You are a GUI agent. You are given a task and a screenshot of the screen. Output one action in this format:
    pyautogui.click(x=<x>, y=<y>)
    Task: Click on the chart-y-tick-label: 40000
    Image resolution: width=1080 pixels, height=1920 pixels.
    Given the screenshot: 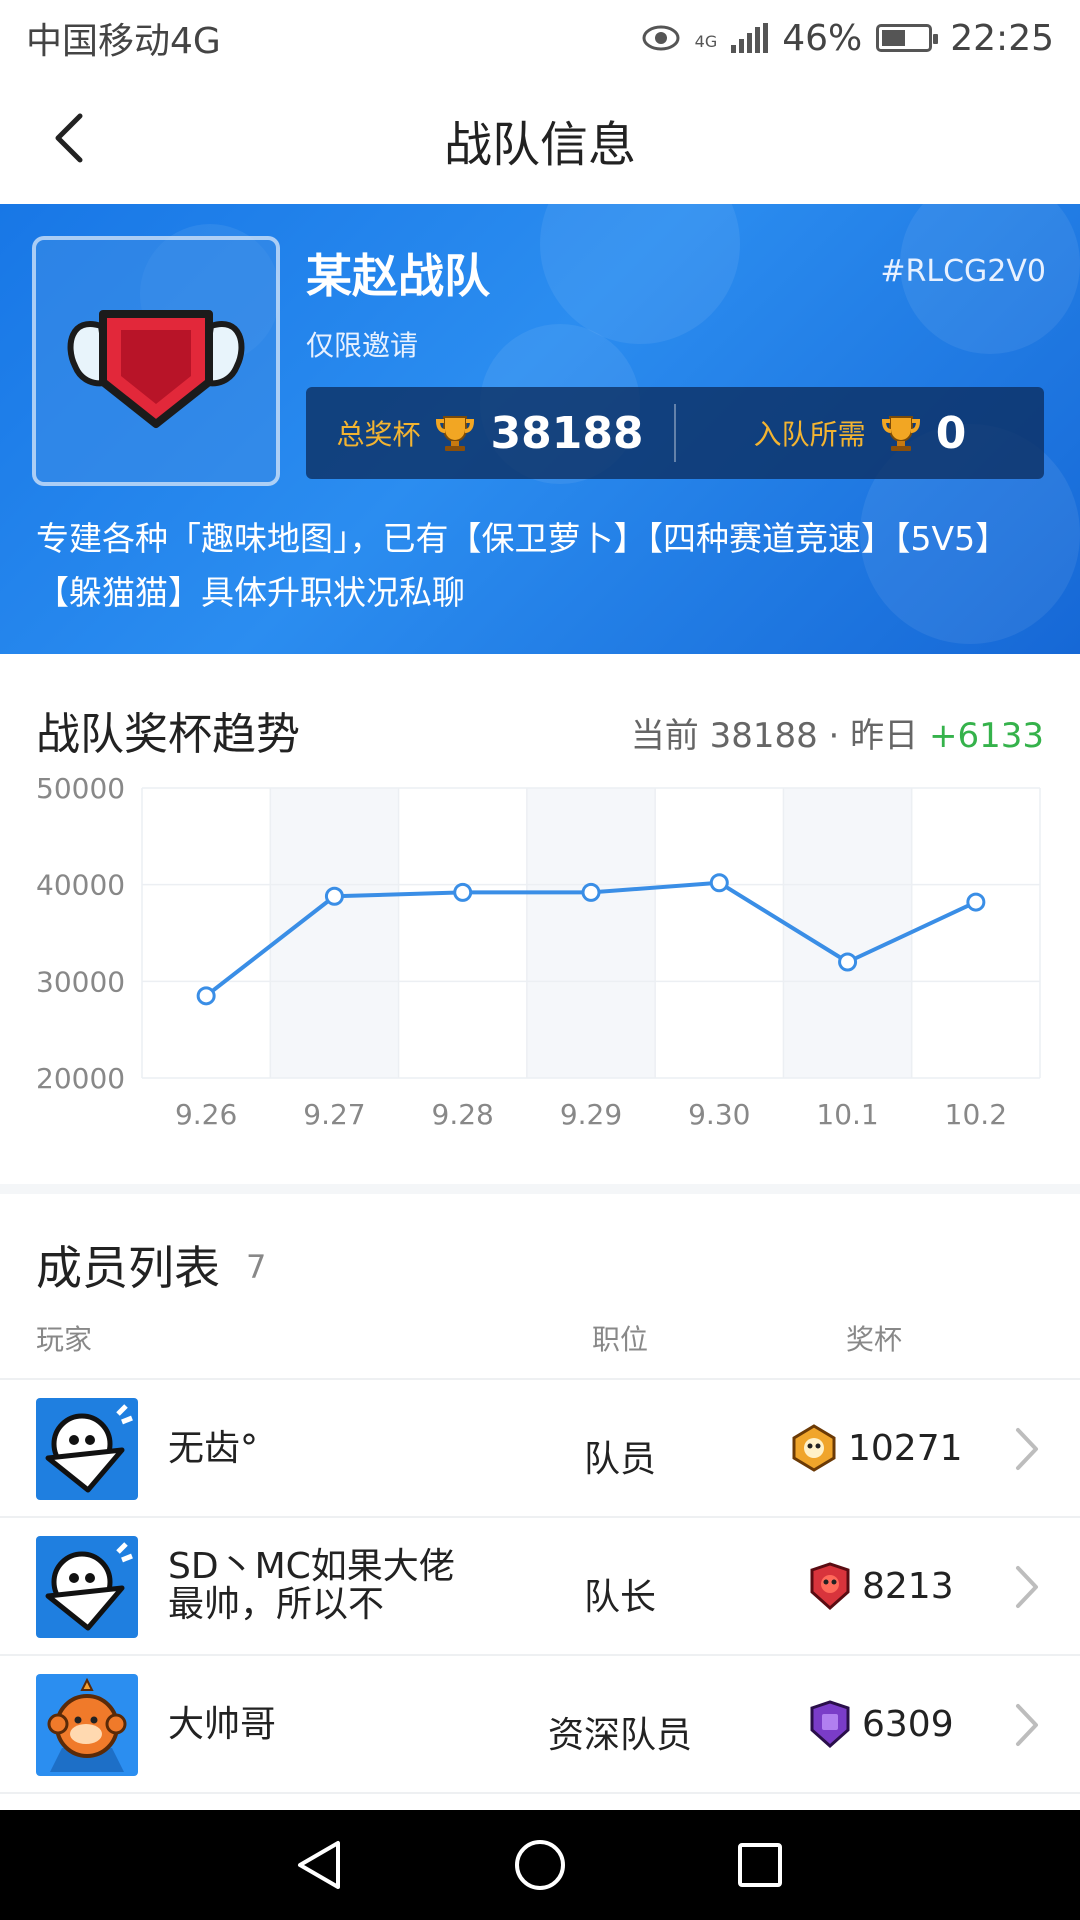 What is the action you would take?
    pyautogui.click(x=80, y=885)
    